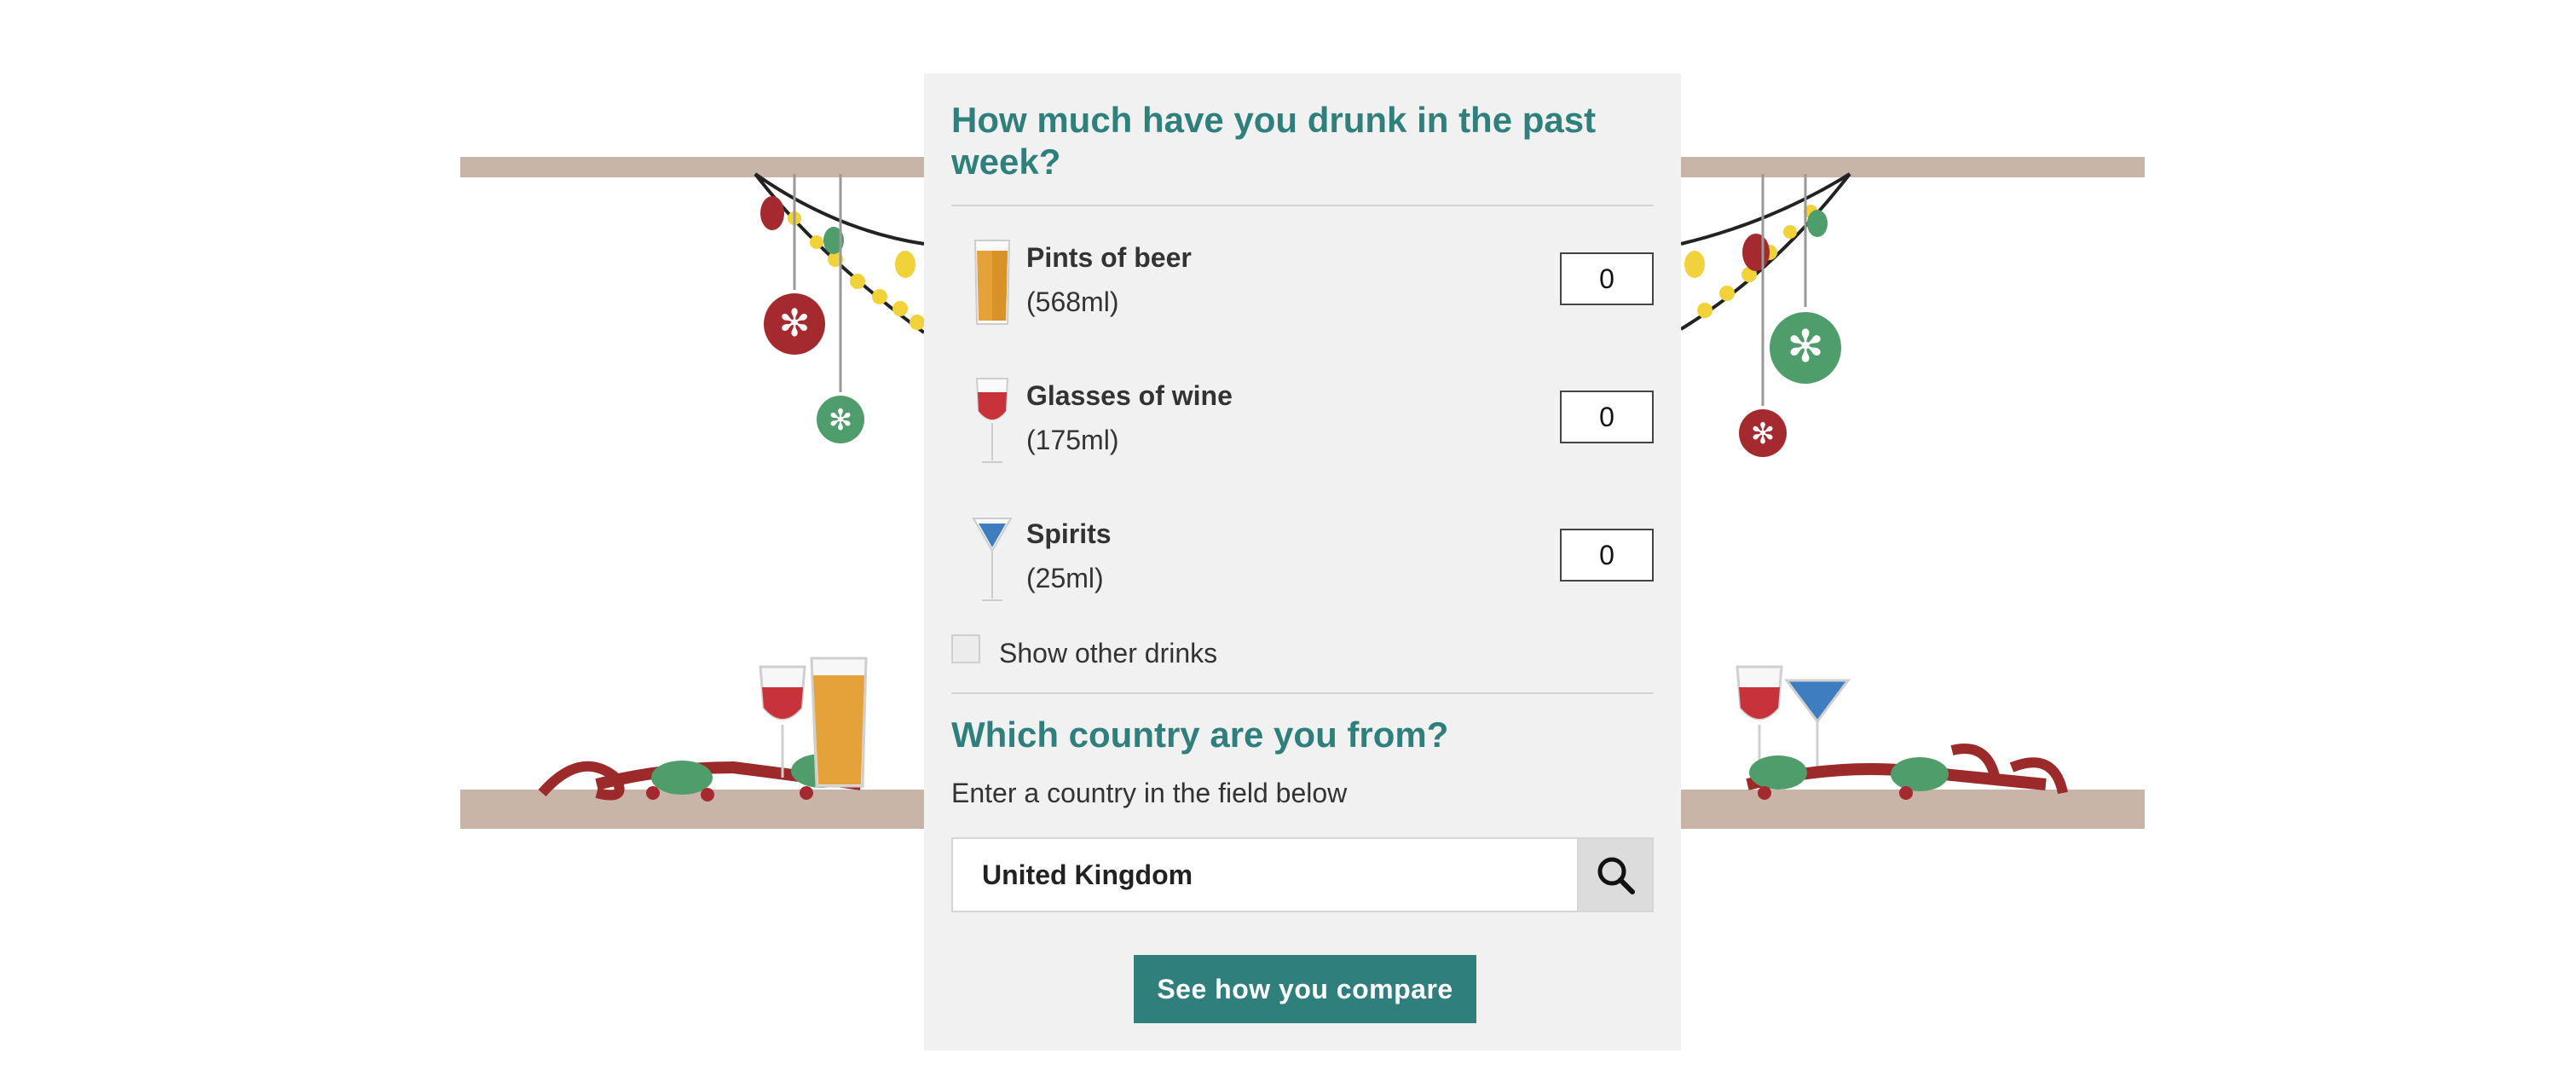  I want to click on drink-row-wine: Glasses of wine (175ml), so click(1302, 424).